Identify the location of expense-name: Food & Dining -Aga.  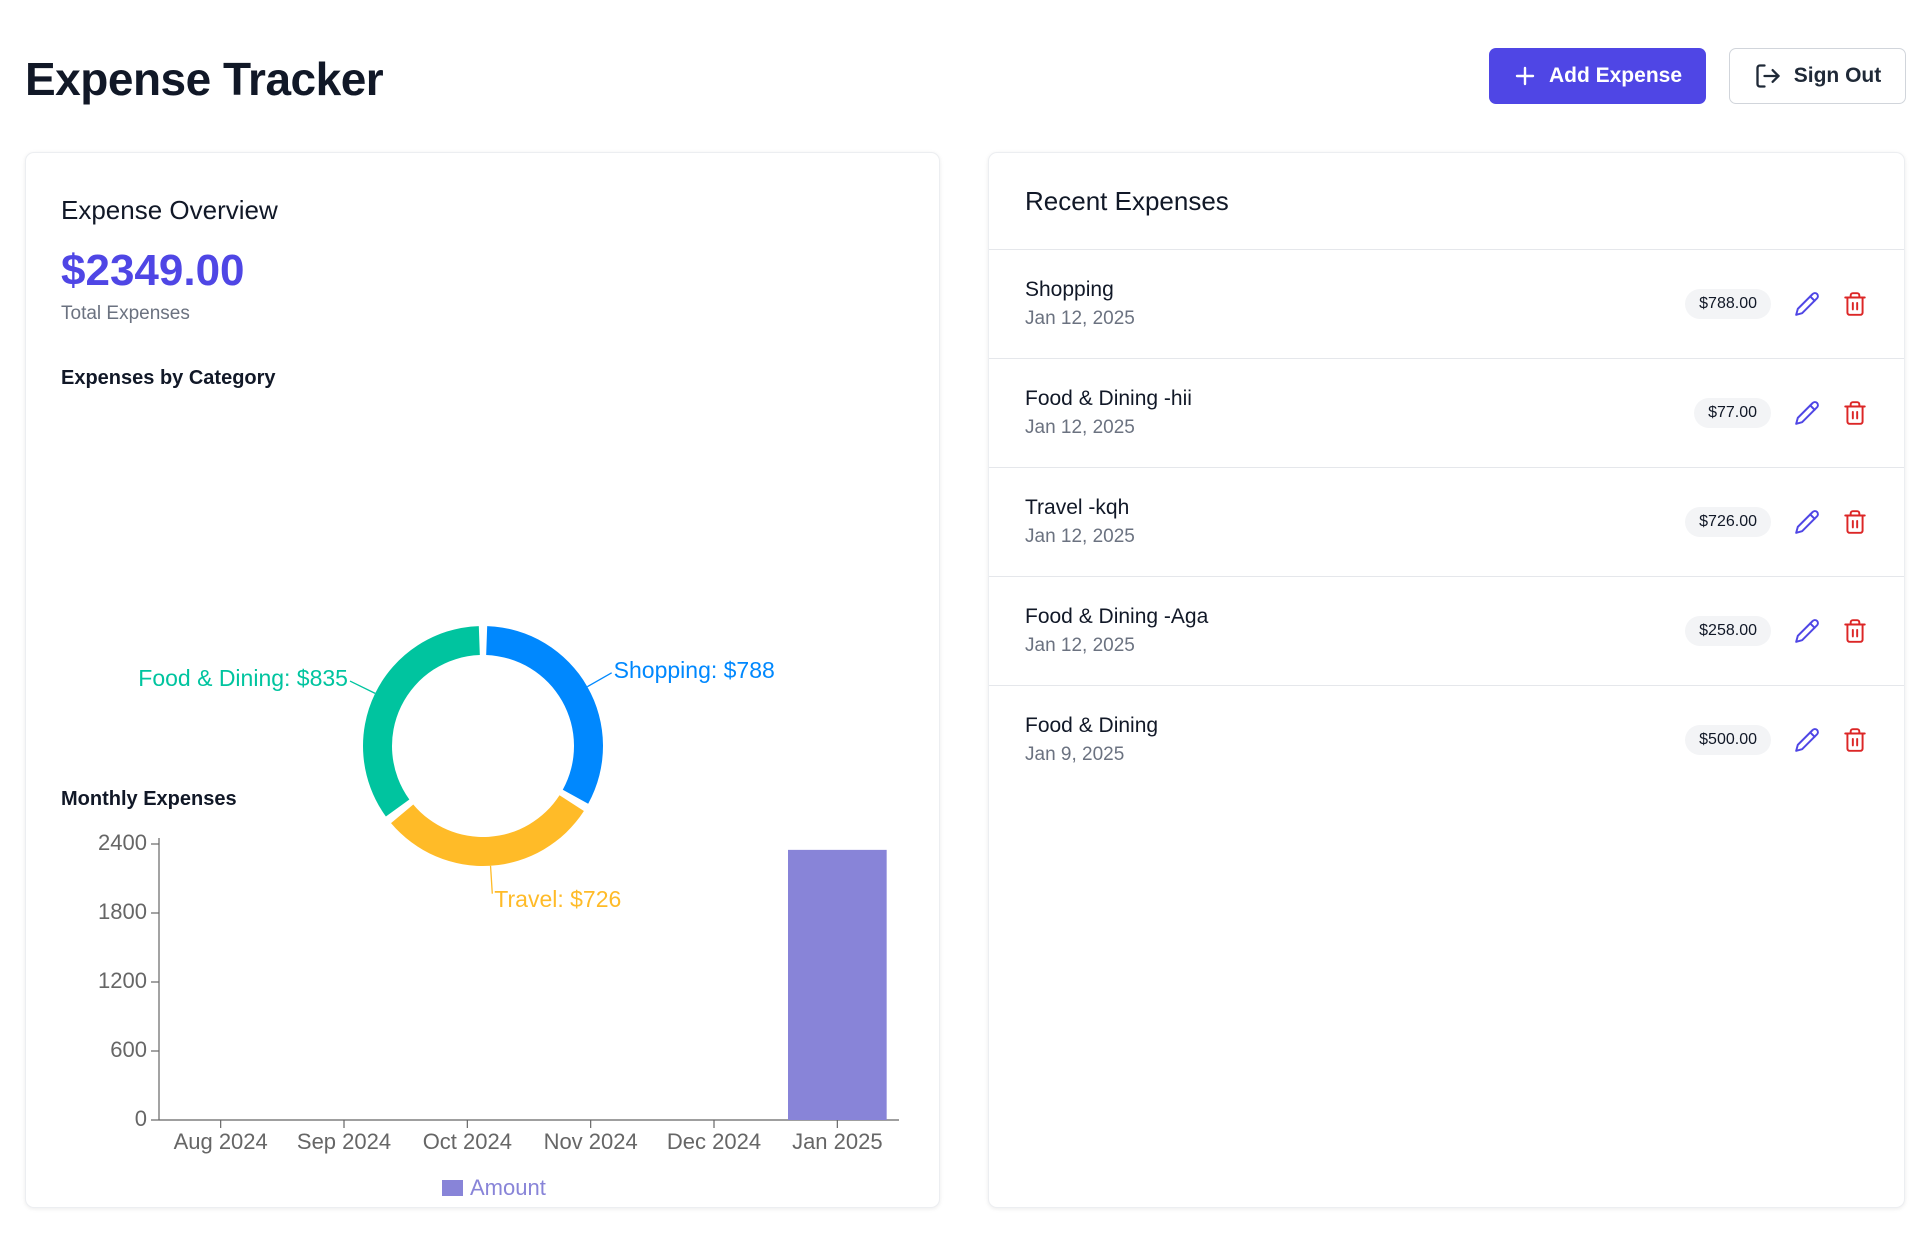
(1117, 616).